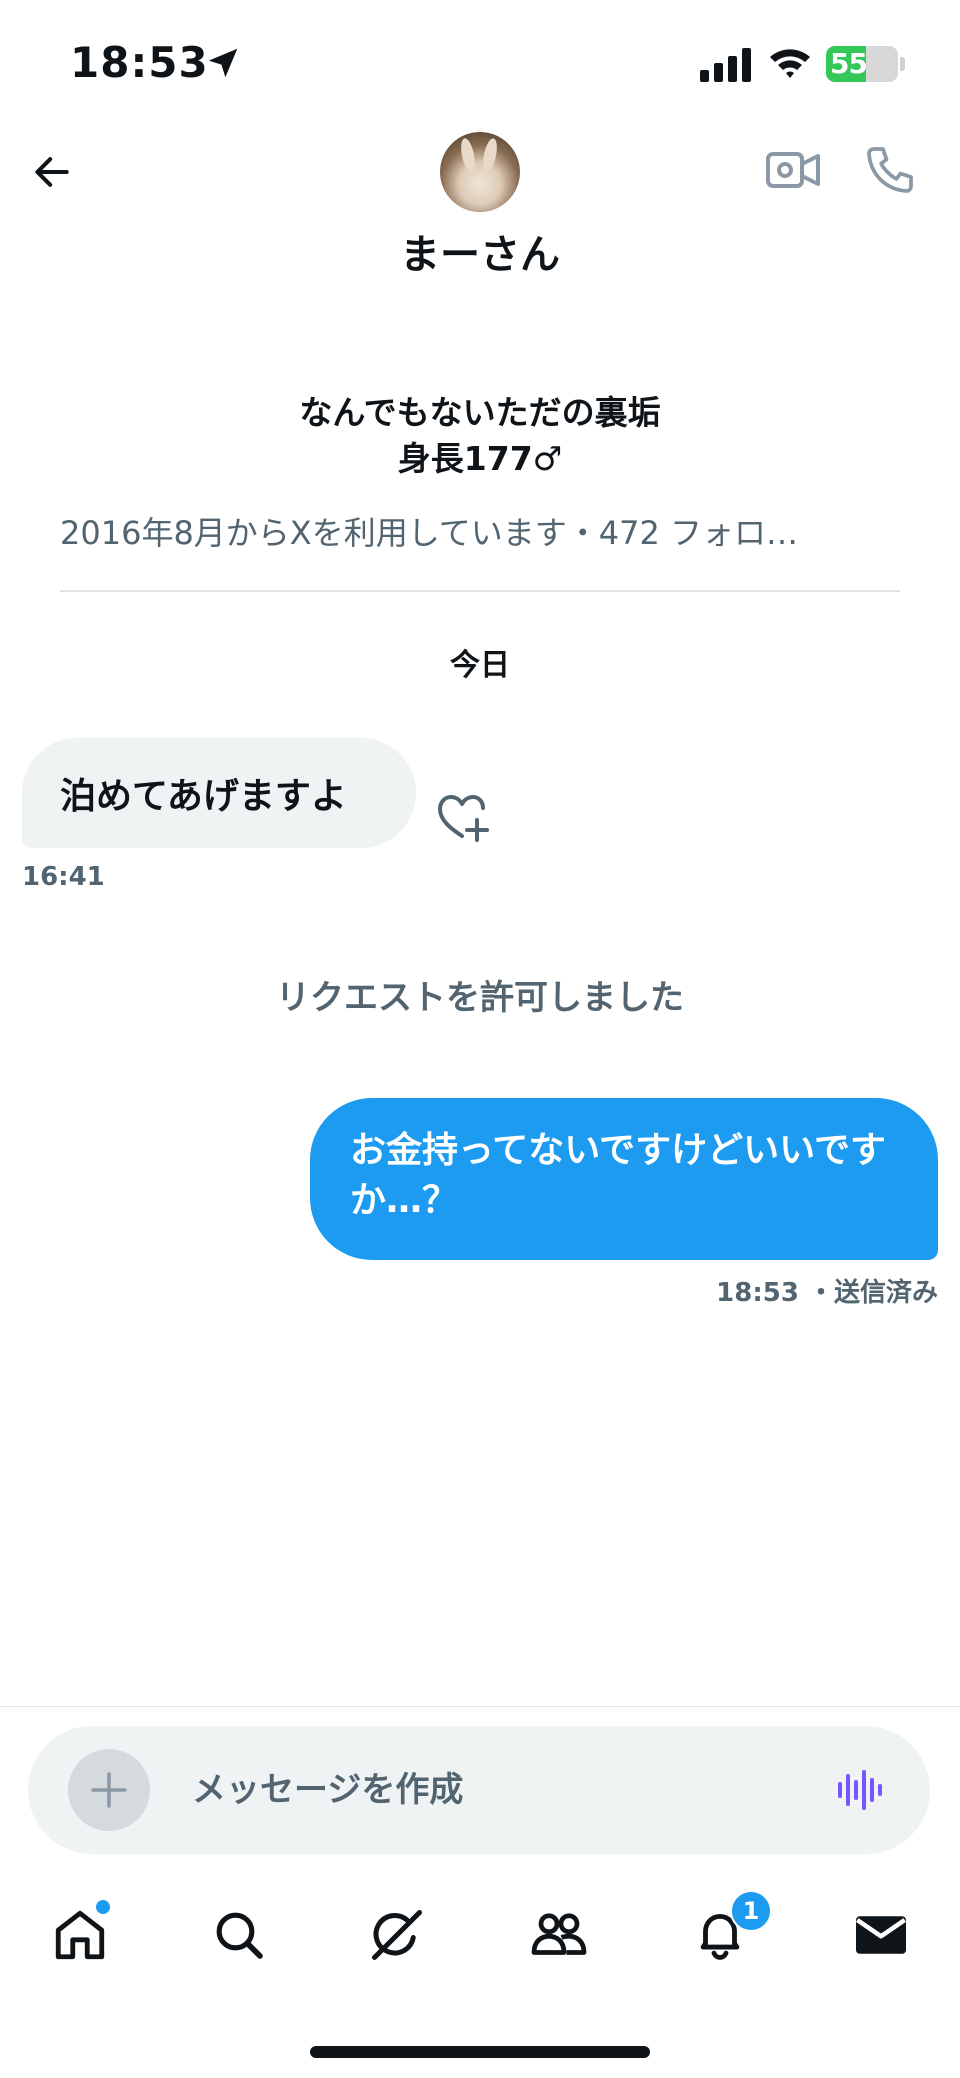 The width and height of the screenshot is (960, 2078). Describe the element at coordinates (849, 63) in the screenshot. I see `battery-percent: 55` at that location.